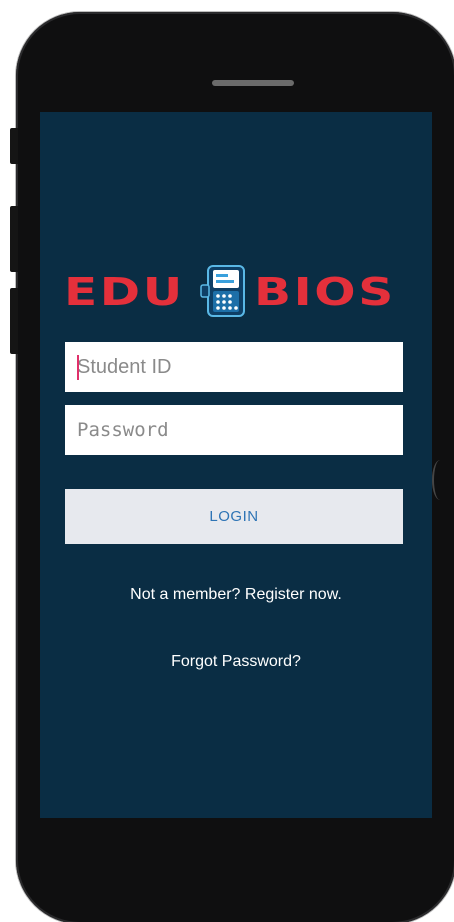 The width and height of the screenshot is (454, 922). What do you see at coordinates (222, 291) in the screenshot?
I see `biometric-device-icon` at bounding box center [222, 291].